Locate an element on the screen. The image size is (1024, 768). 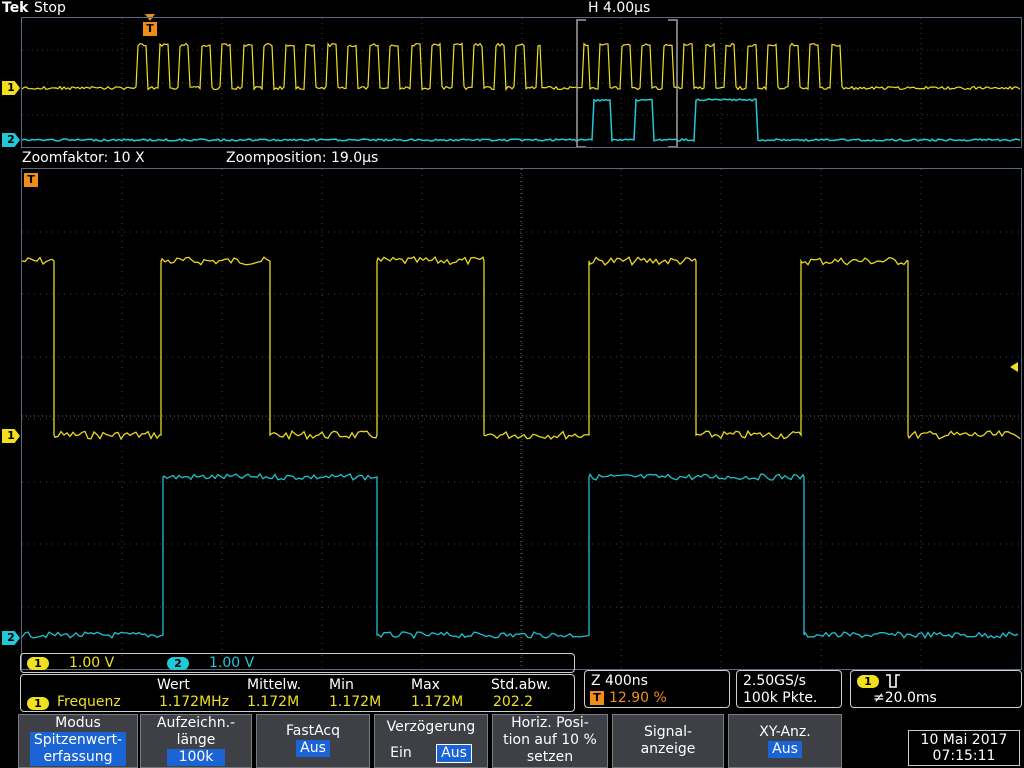
pulse-trigger-icon is located at coordinates (893, 681).